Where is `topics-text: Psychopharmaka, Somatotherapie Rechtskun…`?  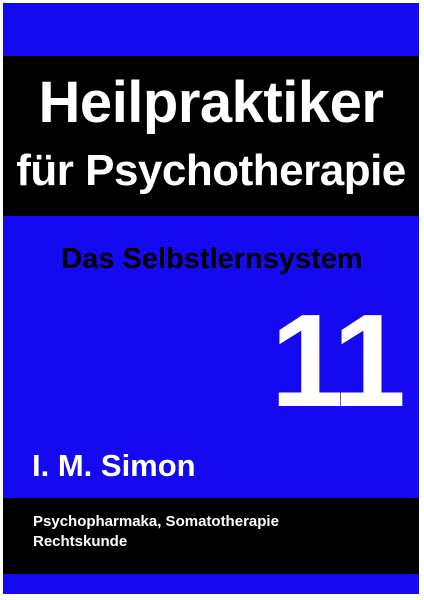 topics-text: Psychopharmaka, Somatotherapie Rechtskun… is located at coordinates (156, 532).